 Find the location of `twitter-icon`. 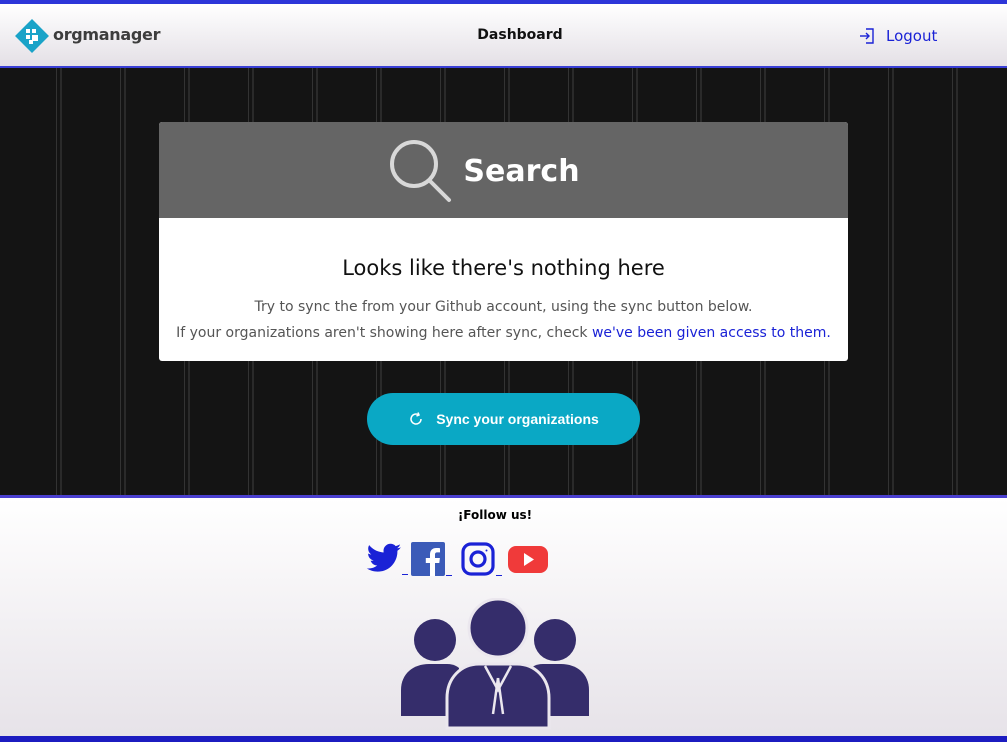

twitter-icon is located at coordinates (383, 557).